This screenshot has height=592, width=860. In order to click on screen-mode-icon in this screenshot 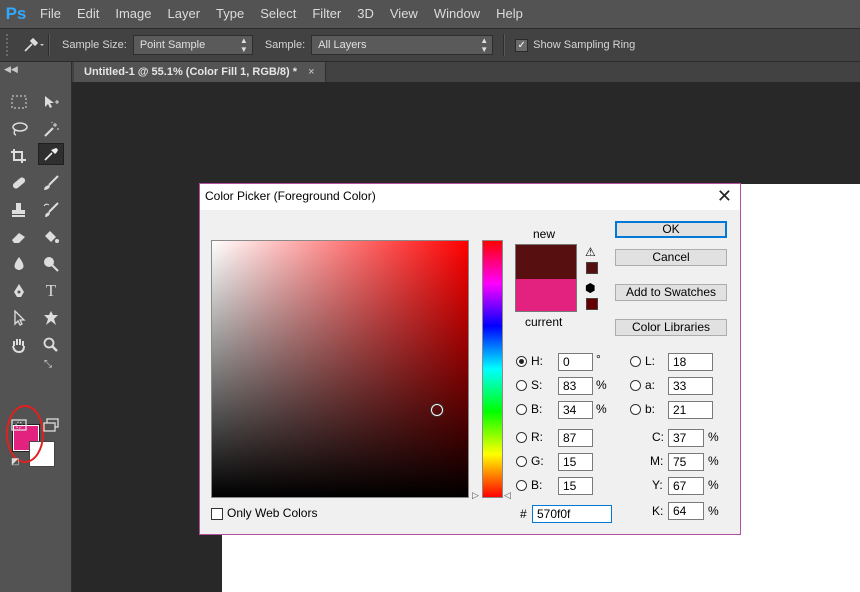, I will do `click(51, 425)`.